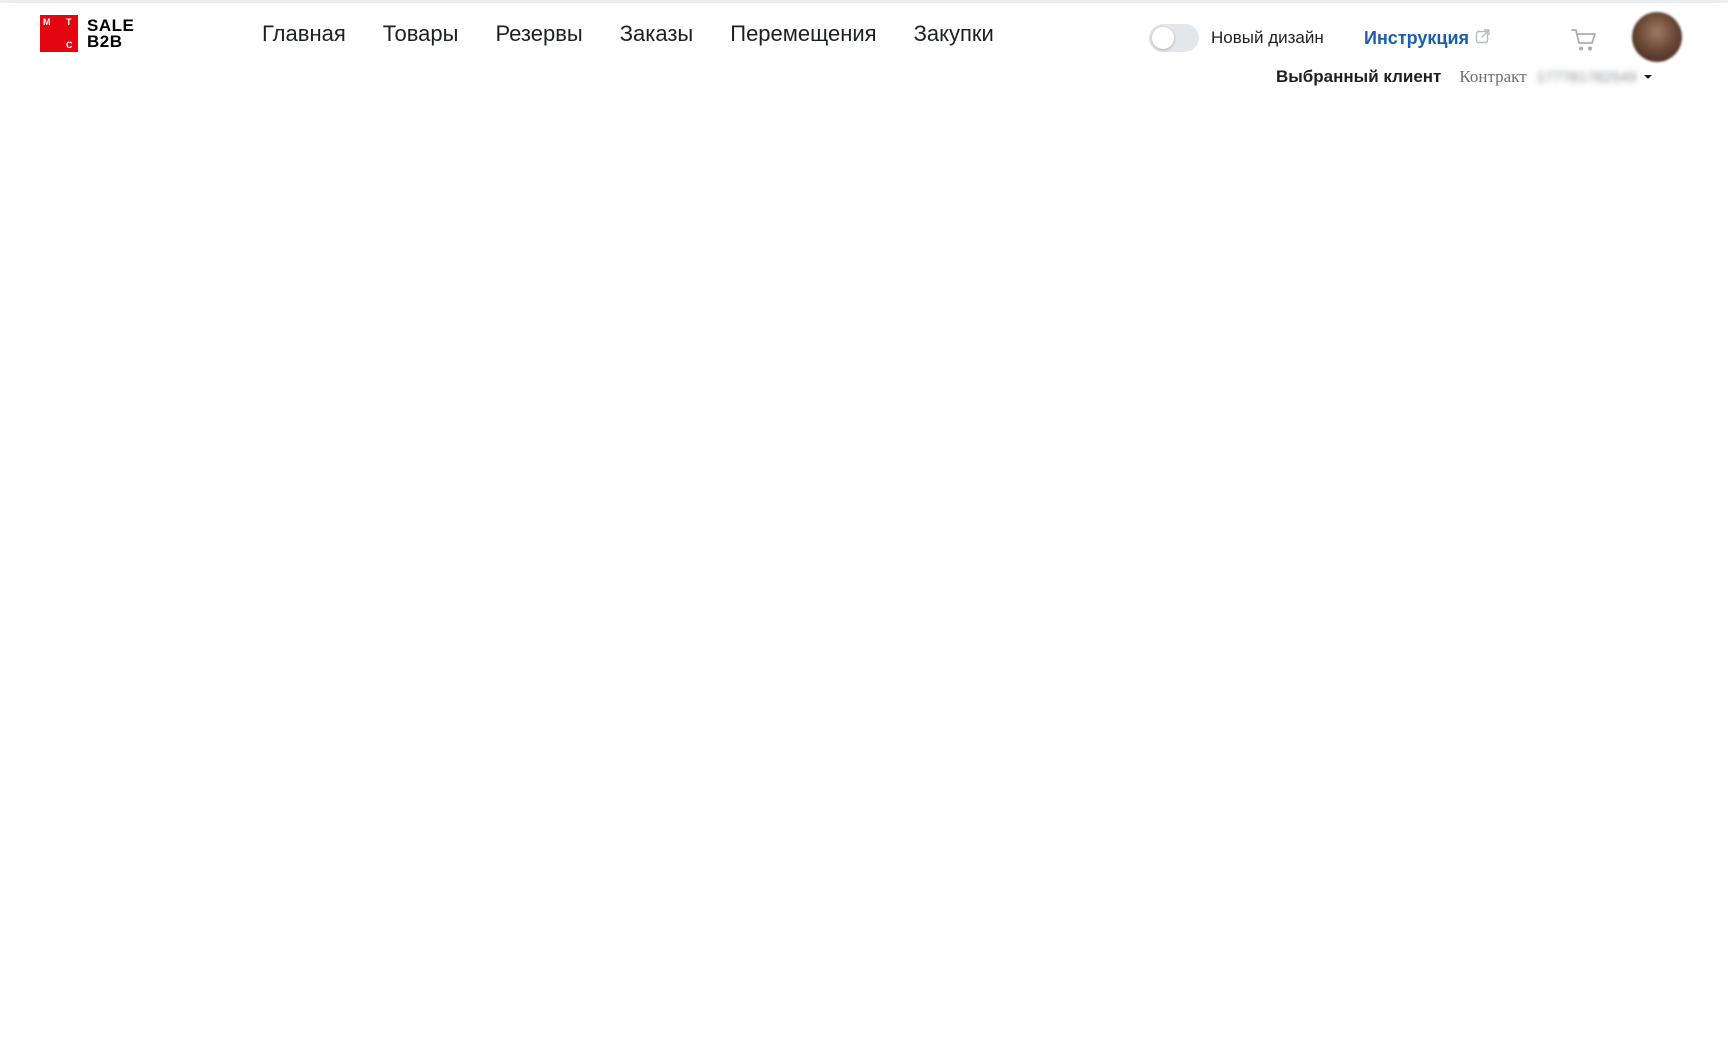 The height and width of the screenshot is (1050, 1728). Describe the element at coordinates (1648, 77) in the screenshot. I see `caret-down-icon` at that location.